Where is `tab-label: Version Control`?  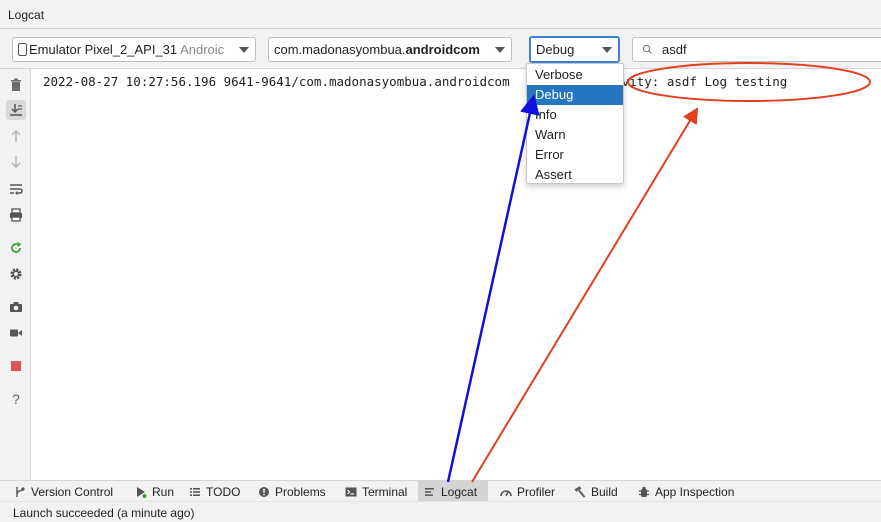 tab-label: Version Control is located at coordinates (72, 491).